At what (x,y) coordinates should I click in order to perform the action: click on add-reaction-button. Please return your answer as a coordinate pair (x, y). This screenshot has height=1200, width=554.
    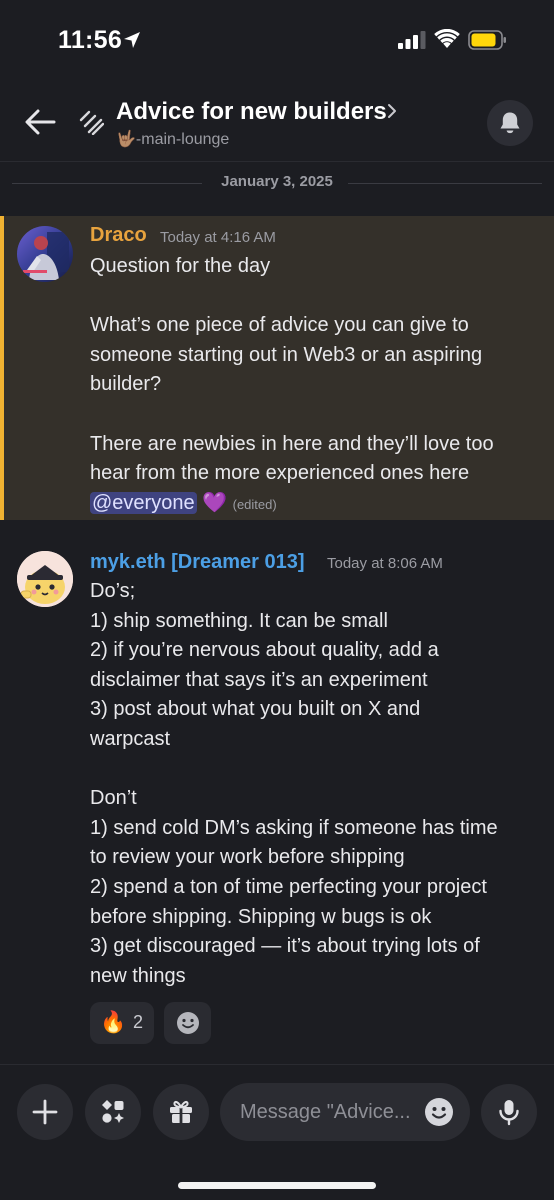
    Looking at the image, I should click on (187, 1023).